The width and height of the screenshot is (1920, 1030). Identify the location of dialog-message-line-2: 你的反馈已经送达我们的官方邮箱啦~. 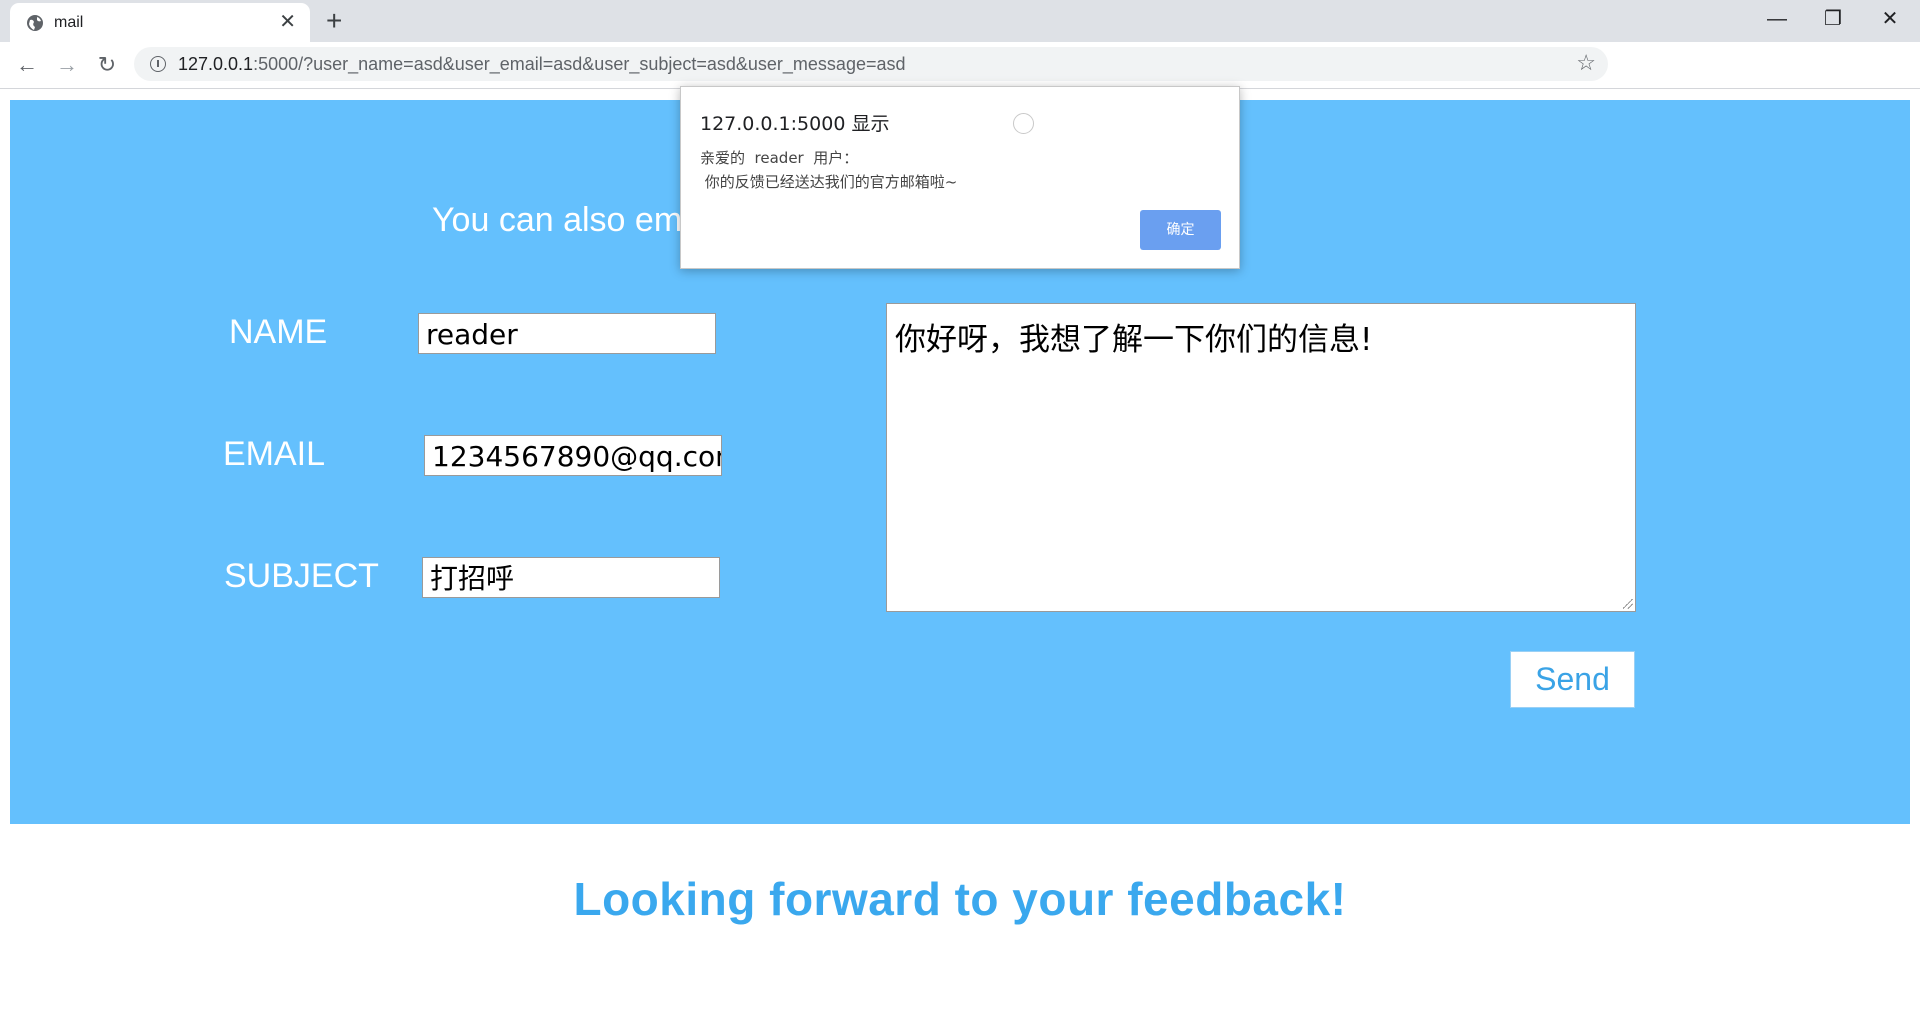
(829, 182).